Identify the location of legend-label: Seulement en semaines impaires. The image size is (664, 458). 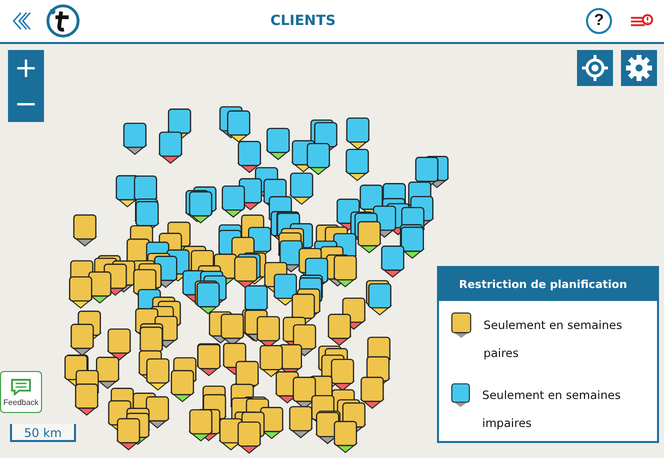
(552, 409).